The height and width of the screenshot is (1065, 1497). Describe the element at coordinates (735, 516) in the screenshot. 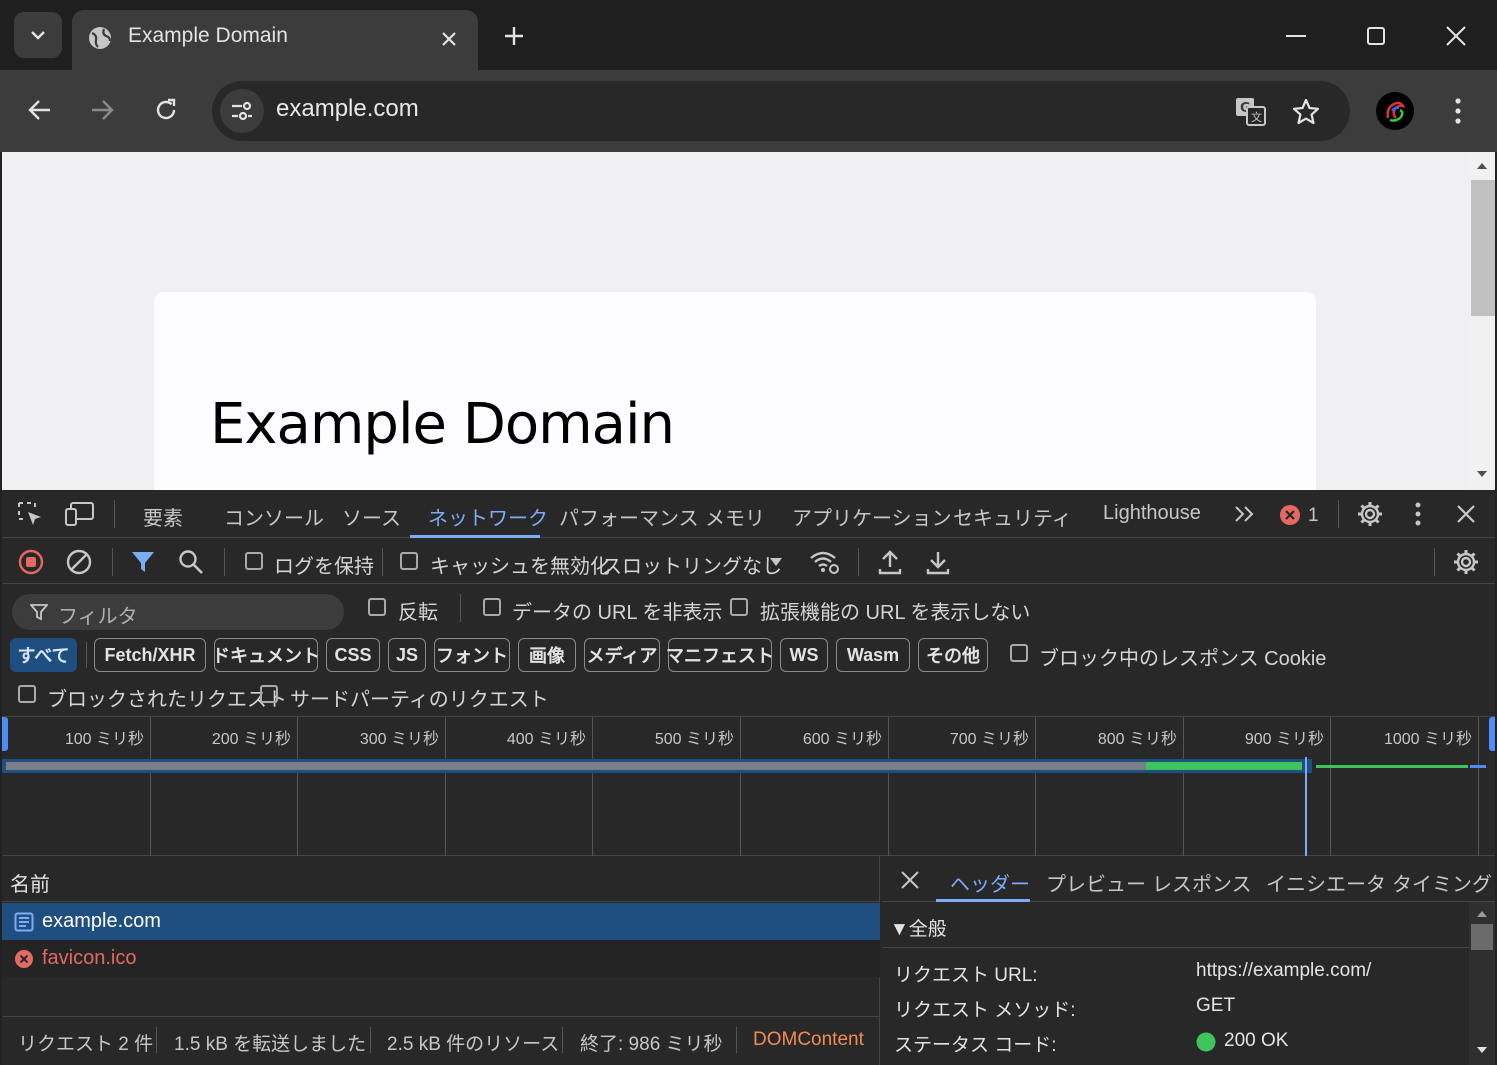

I see `tab-memory: メモリ` at that location.